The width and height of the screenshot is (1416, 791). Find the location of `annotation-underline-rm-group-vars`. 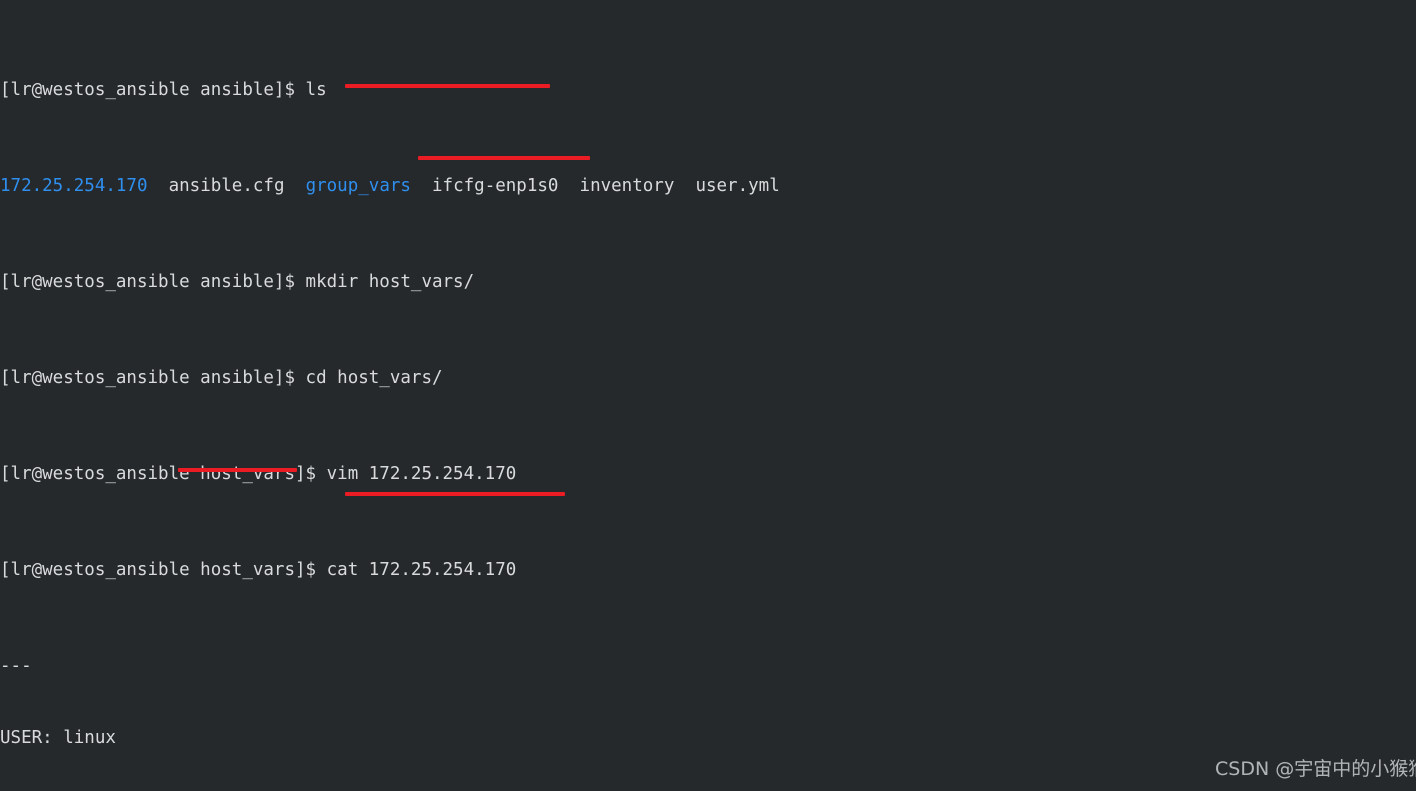

annotation-underline-rm-group-vars is located at coordinates (455, 494).